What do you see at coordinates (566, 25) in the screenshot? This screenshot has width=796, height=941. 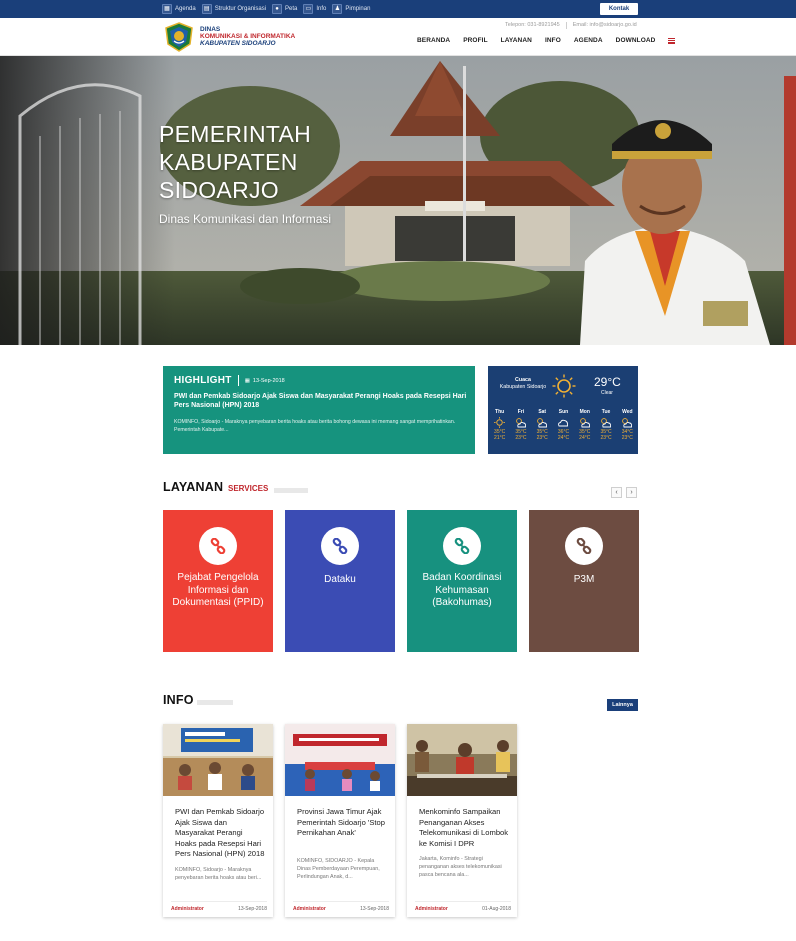 I see `contact-separator` at bounding box center [566, 25].